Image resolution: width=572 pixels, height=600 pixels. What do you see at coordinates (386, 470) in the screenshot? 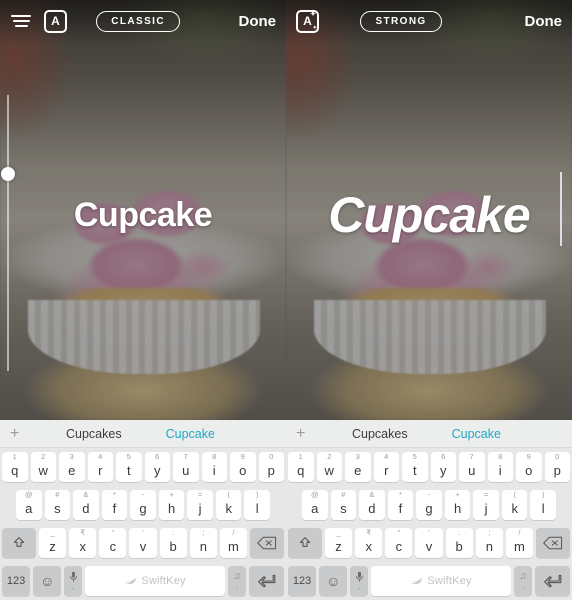
I see `key-label: r` at bounding box center [386, 470].